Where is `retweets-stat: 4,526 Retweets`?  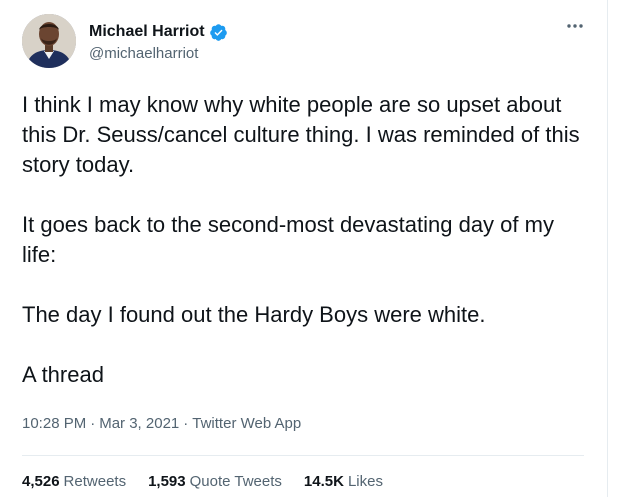 retweets-stat: 4,526 Retweets is located at coordinates (74, 481).